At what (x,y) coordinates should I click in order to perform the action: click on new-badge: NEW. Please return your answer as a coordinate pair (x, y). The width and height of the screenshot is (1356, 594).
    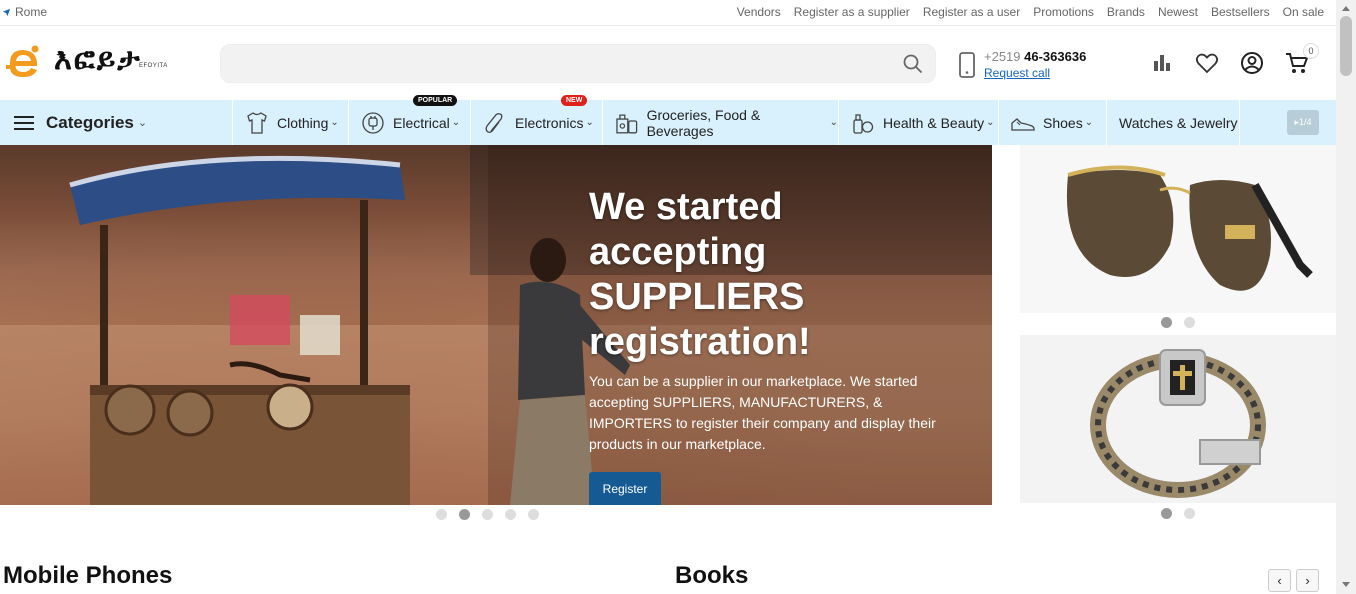
    Looking at the image, I should click on (574, 100).